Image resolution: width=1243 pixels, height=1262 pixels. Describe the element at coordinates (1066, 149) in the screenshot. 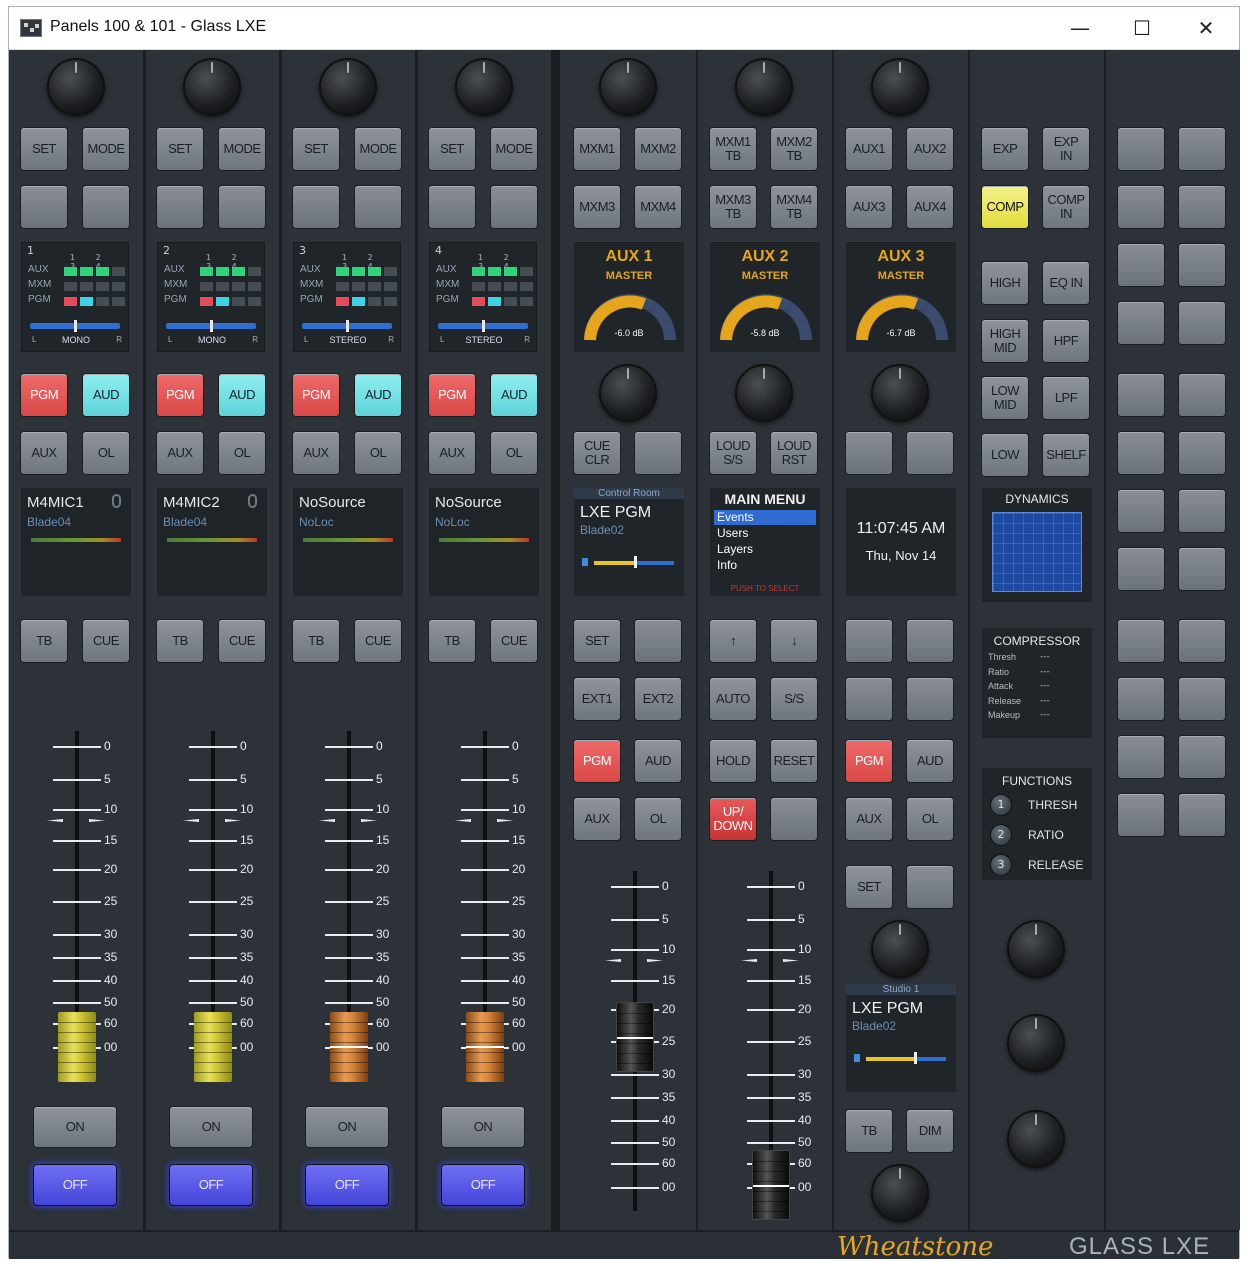

I see `exp-in-button: EXP IN` at that location.